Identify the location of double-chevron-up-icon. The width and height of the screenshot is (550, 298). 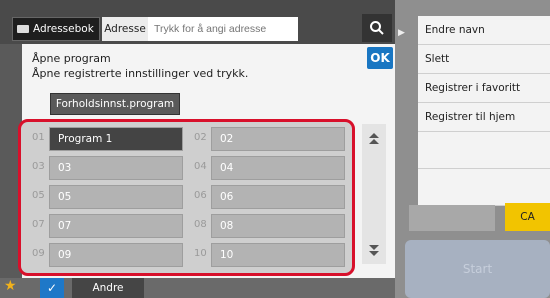
(374, 138).